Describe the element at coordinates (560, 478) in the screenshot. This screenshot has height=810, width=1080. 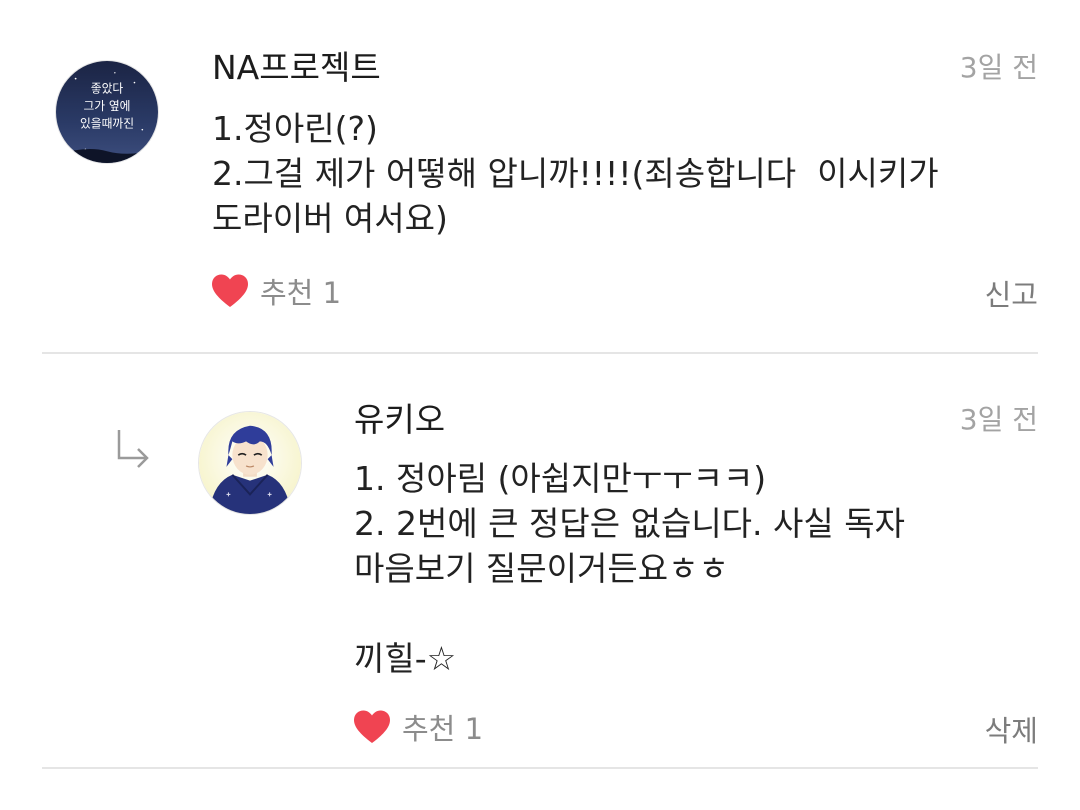
I see `comment-line: 1. 정아림 (아쉽지만ㅜㅜㅋㅋ)` at that location.